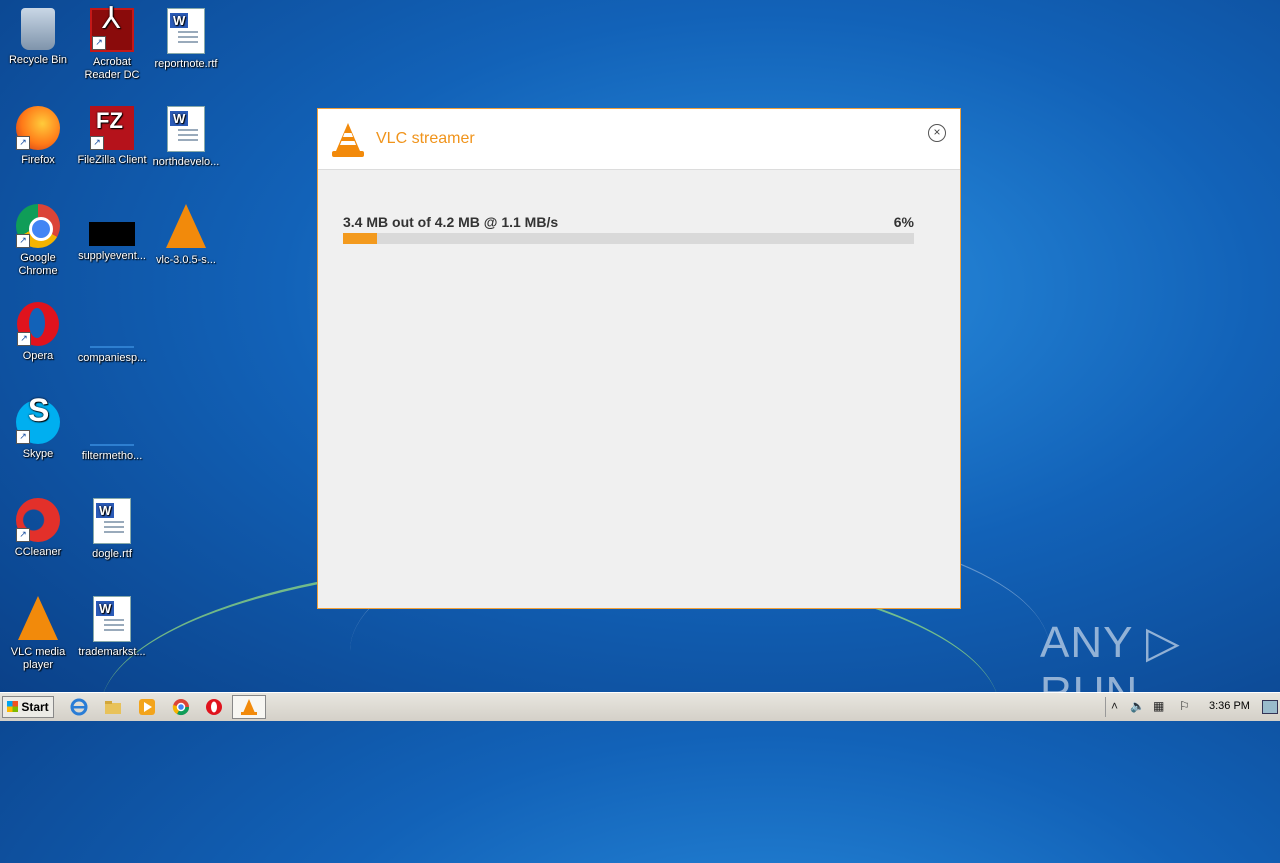 This screenshot has width=1280, height=863. Describe the element at coordinates (112, 160) in the screenshot. I see `desktop-icon-label: FileZilla Client` at that location.